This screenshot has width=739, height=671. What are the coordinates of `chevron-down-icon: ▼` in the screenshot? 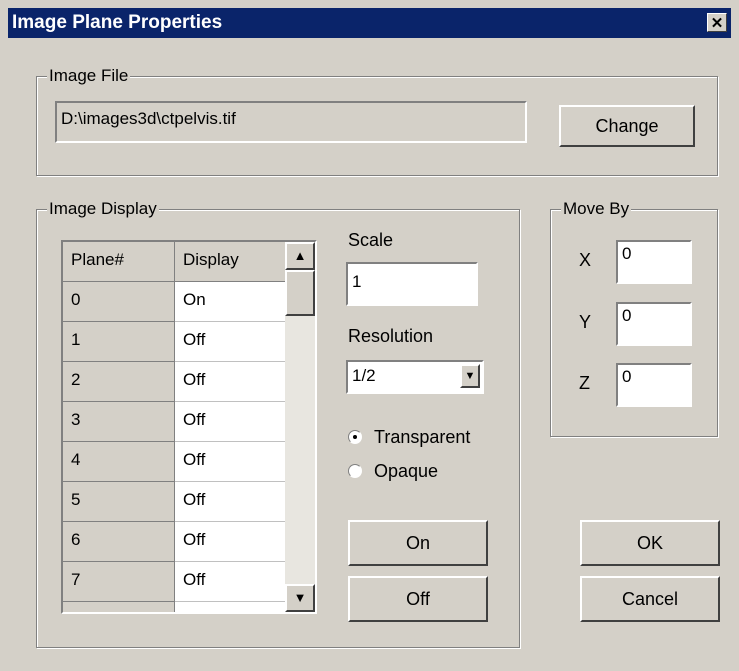 It's located at (470, 376).